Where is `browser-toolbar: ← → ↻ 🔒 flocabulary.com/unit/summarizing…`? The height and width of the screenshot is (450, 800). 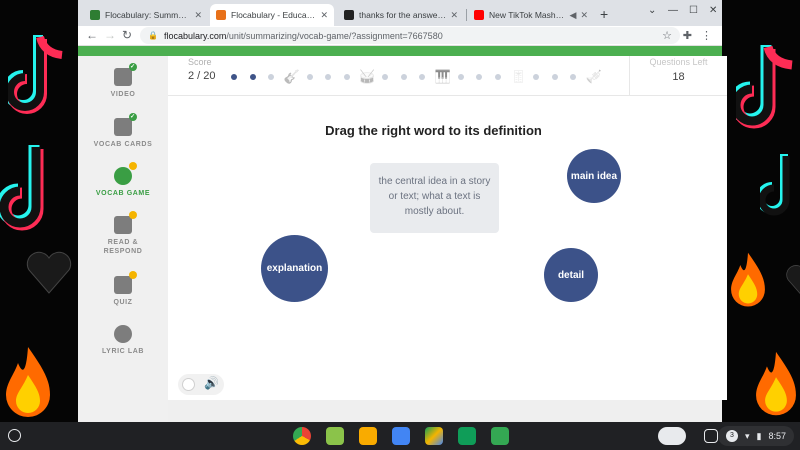 browser-toolbar: ← → ↻ 🔒 flocabulary.com/unit/summarizing… is located at coordinates (400, 36).